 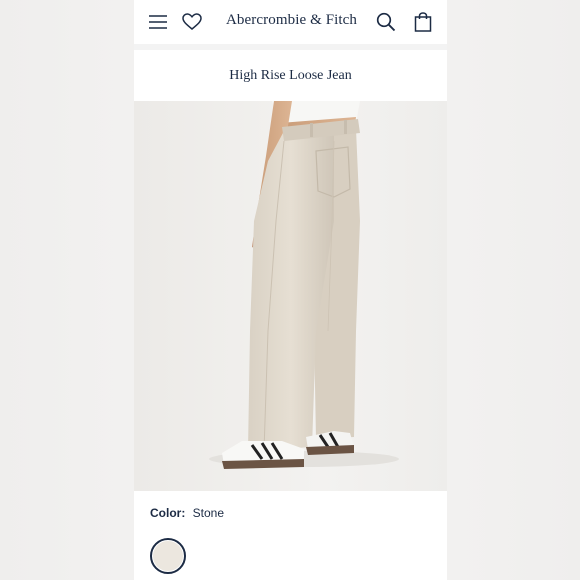 What do you see at coordinates (192, 22) in the screenshot?
I see `heart-icon` at bounding box center [192, 22].